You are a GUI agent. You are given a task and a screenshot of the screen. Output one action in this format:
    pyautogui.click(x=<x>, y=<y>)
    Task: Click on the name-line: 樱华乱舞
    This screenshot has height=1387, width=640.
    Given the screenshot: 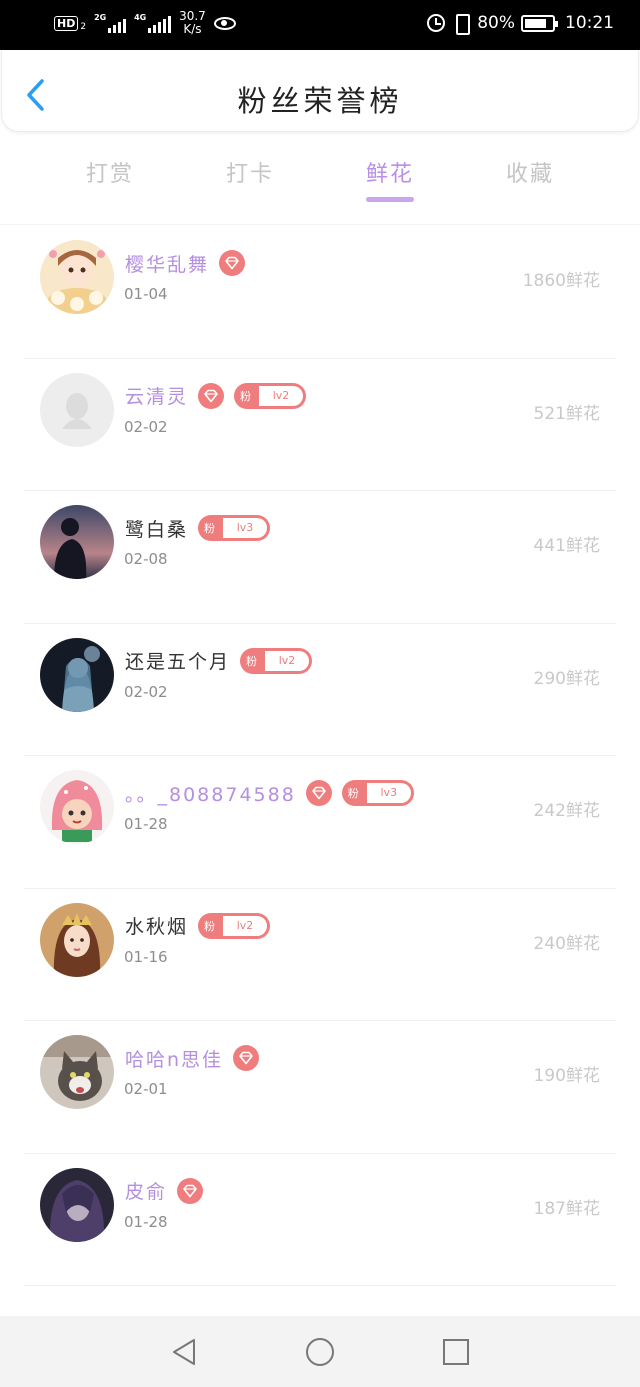 What is the action you would take?
    pyautogui.click(x=185, y=263)
    